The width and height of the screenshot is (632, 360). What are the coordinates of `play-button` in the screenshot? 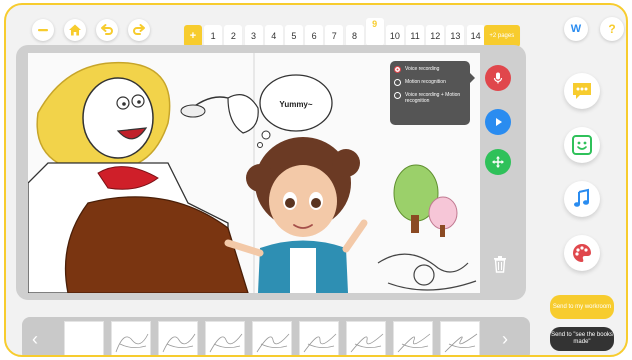 It's located at (498, 122).